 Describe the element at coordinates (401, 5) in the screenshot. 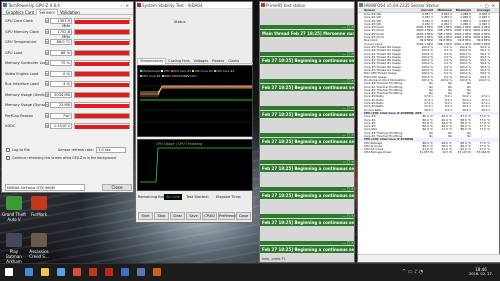

I see `hwinfo-title: HWiNFO64 v5.04-2335 Sensor Status` at that location.